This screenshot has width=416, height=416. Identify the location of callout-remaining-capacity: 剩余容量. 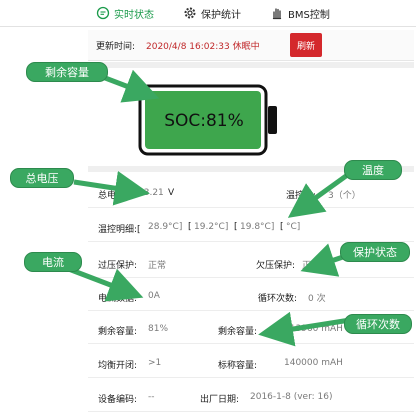
(67, 72).